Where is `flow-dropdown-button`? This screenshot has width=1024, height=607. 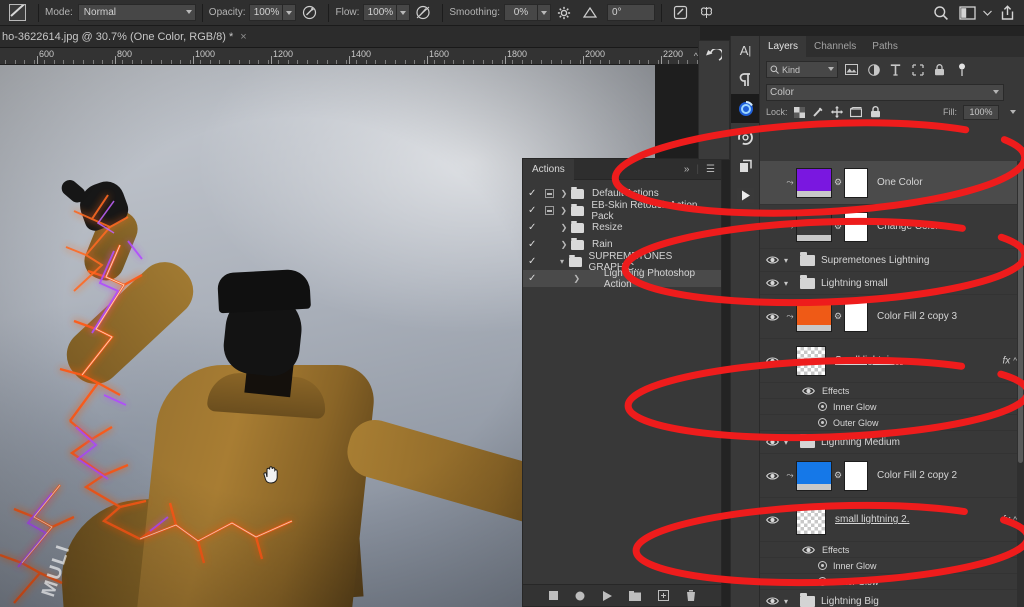
flow-dropdown-button is located at coordinates (404, 12).